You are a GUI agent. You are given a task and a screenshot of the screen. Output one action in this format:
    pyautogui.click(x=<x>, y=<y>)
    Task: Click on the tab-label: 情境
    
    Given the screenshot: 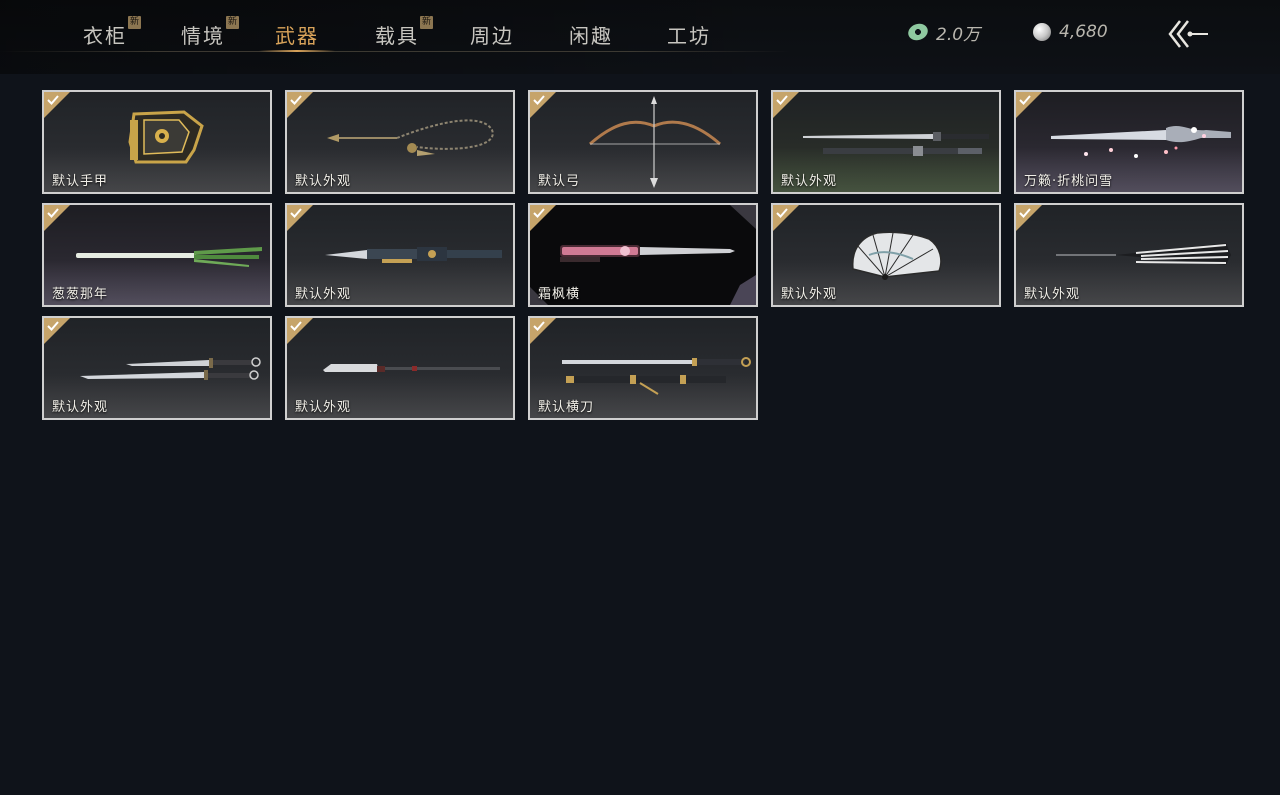 What is the action you would take?
    pyautogui.click(x=203, y=36)
    